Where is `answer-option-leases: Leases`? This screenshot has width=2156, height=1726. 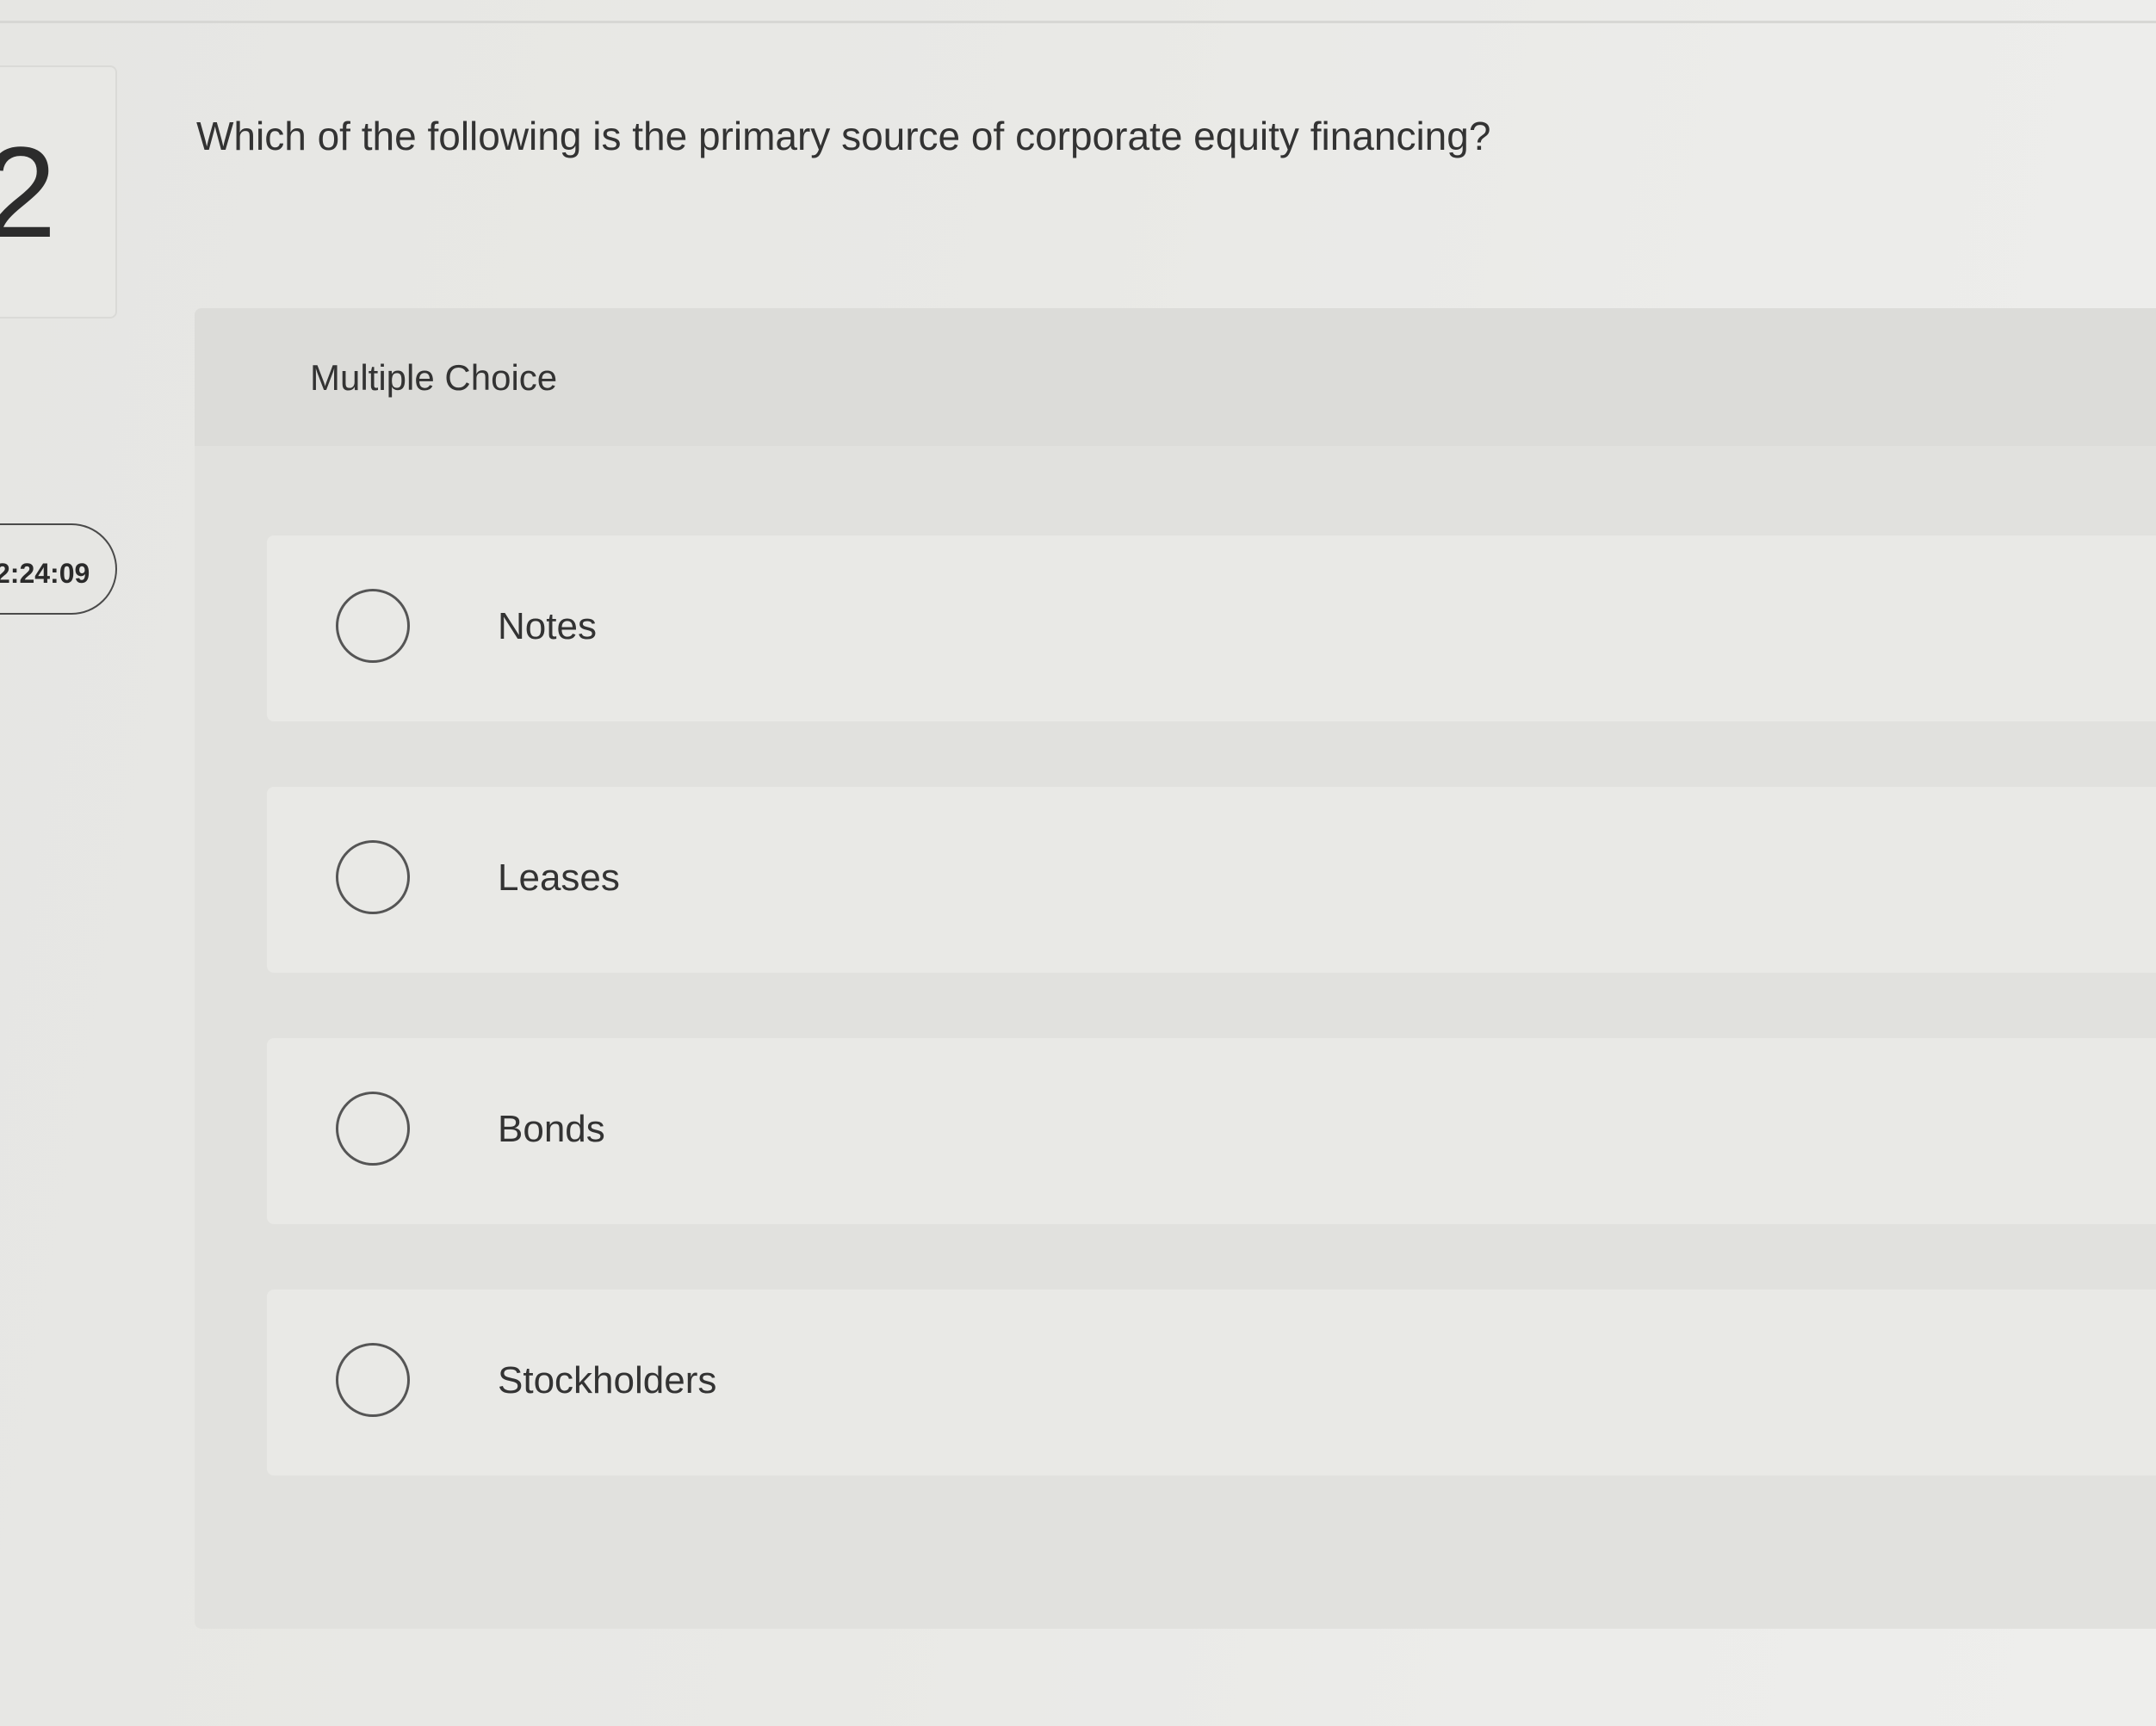 answer-option-leases: Leases is located at coordinates (1211, 880).